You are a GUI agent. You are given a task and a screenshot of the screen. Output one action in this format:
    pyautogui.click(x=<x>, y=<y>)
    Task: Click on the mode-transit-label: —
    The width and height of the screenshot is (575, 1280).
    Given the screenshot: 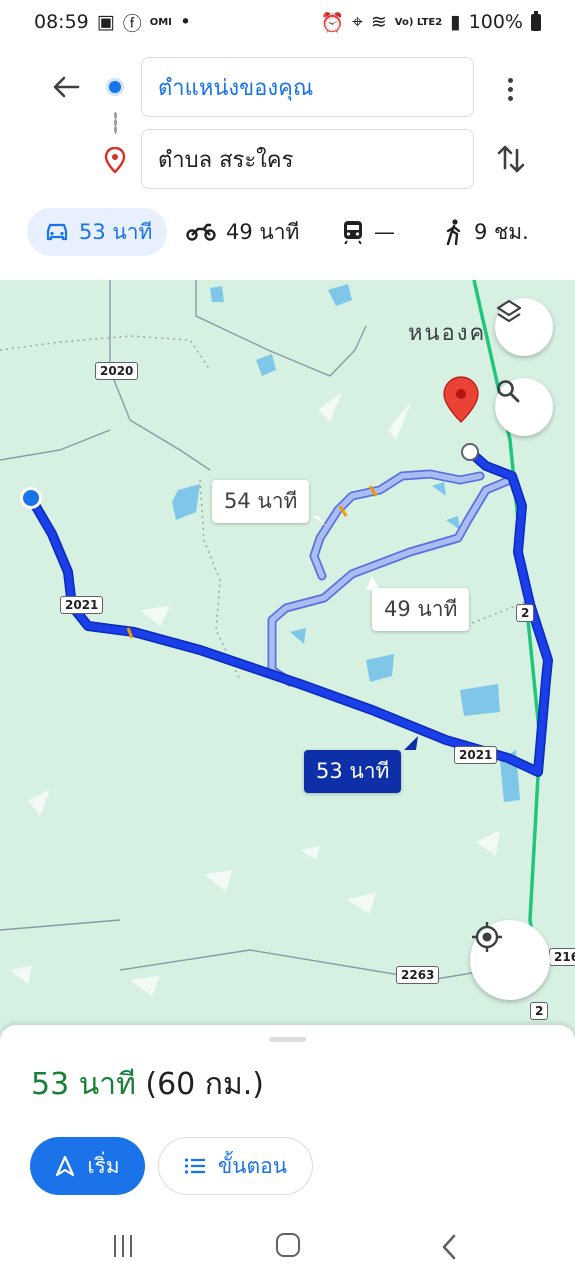 What is the action you would take?
    pyautogui.click(x=384, y=232)
    